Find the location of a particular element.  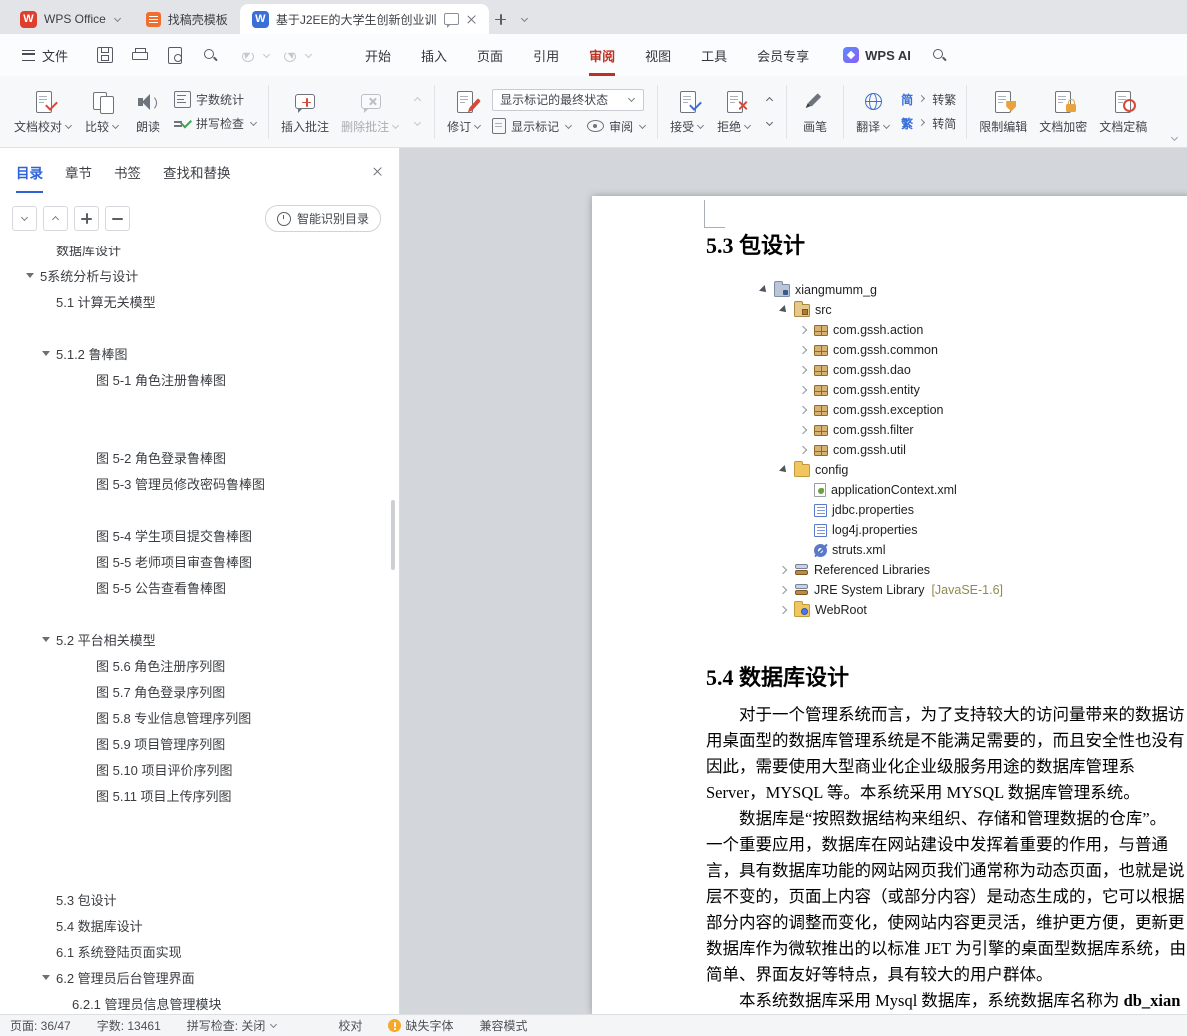

show-markup-button: 显示标记 is located at coordinates (532, 126).